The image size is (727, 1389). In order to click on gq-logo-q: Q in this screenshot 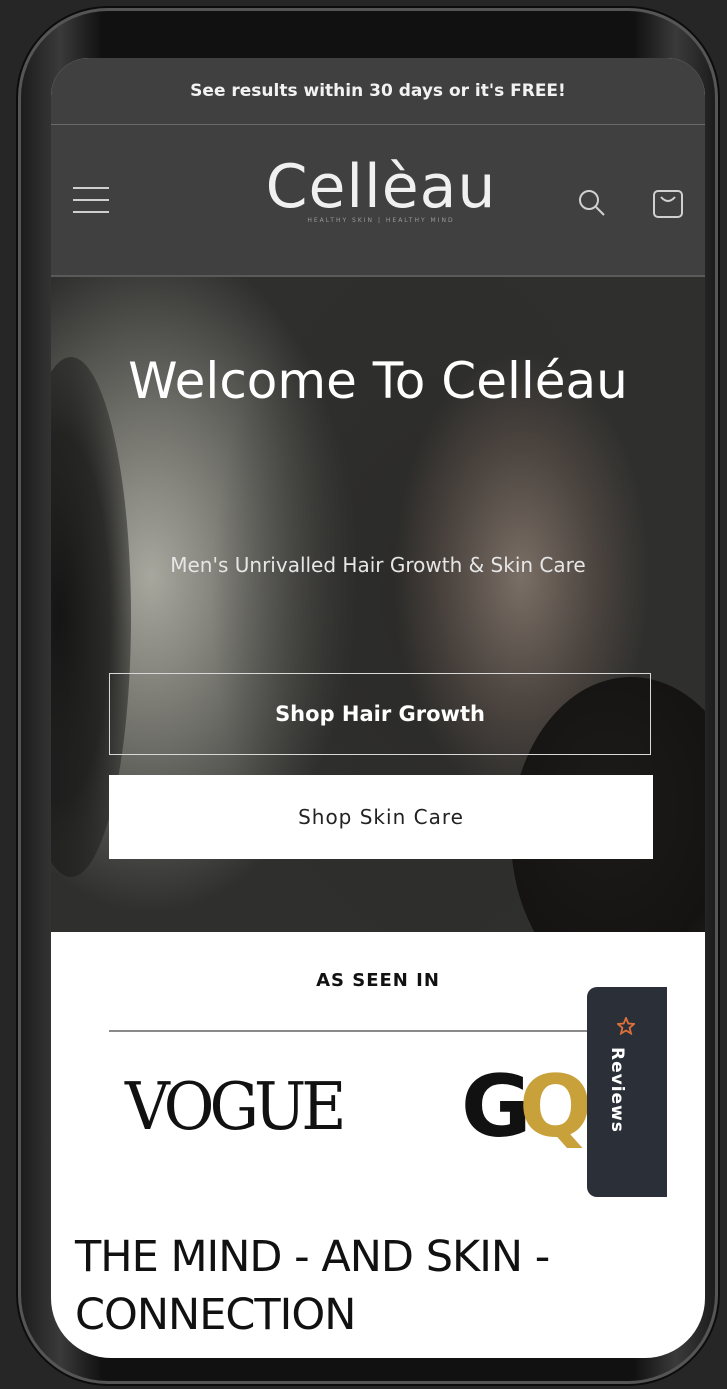, I will do `click(555, 1103)`.